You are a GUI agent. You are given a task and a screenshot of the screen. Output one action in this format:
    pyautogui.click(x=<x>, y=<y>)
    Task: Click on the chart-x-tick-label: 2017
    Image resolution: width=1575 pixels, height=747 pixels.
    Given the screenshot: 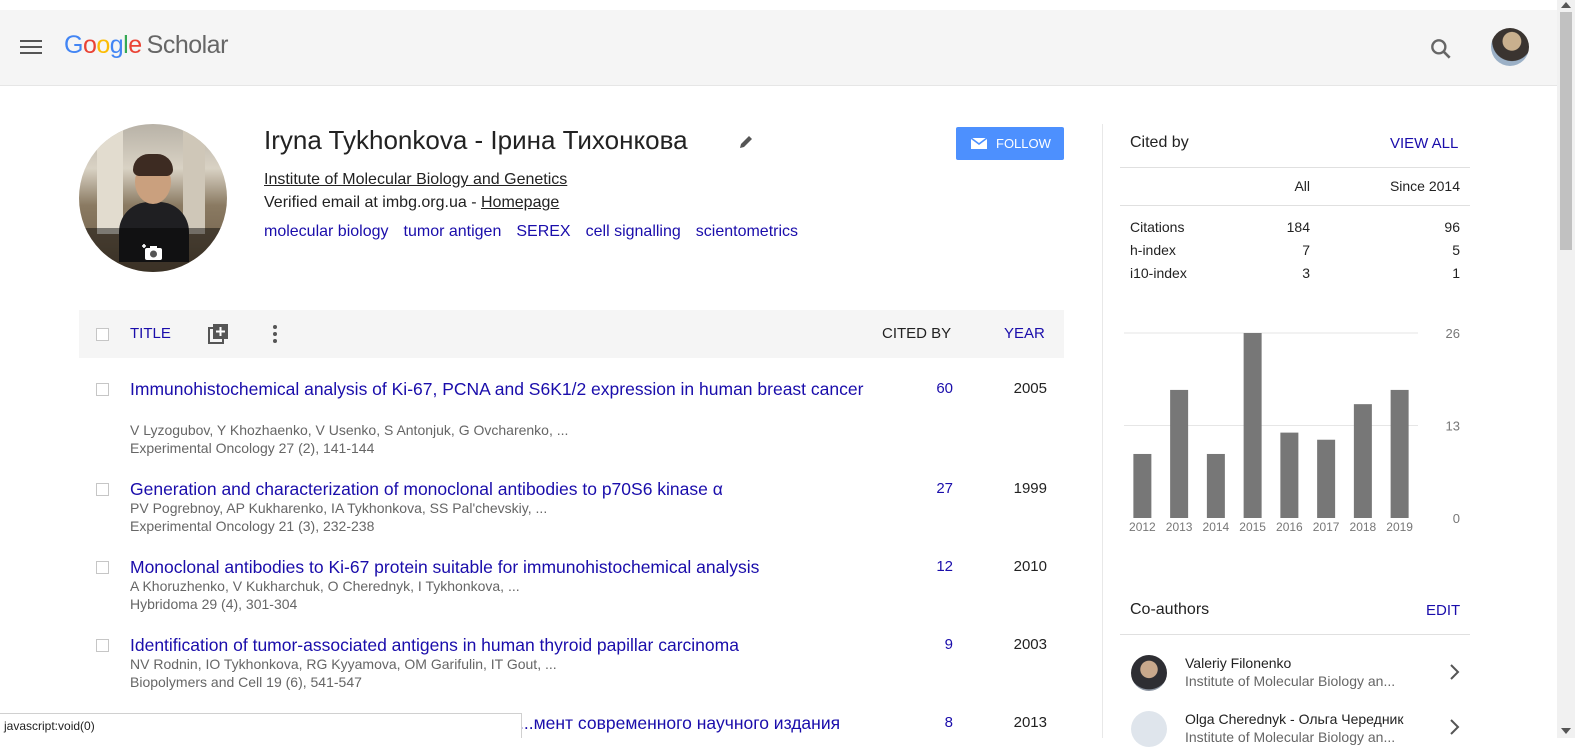 What is the action you would take?
    pyautogui.click(x=1326, y=527)
    